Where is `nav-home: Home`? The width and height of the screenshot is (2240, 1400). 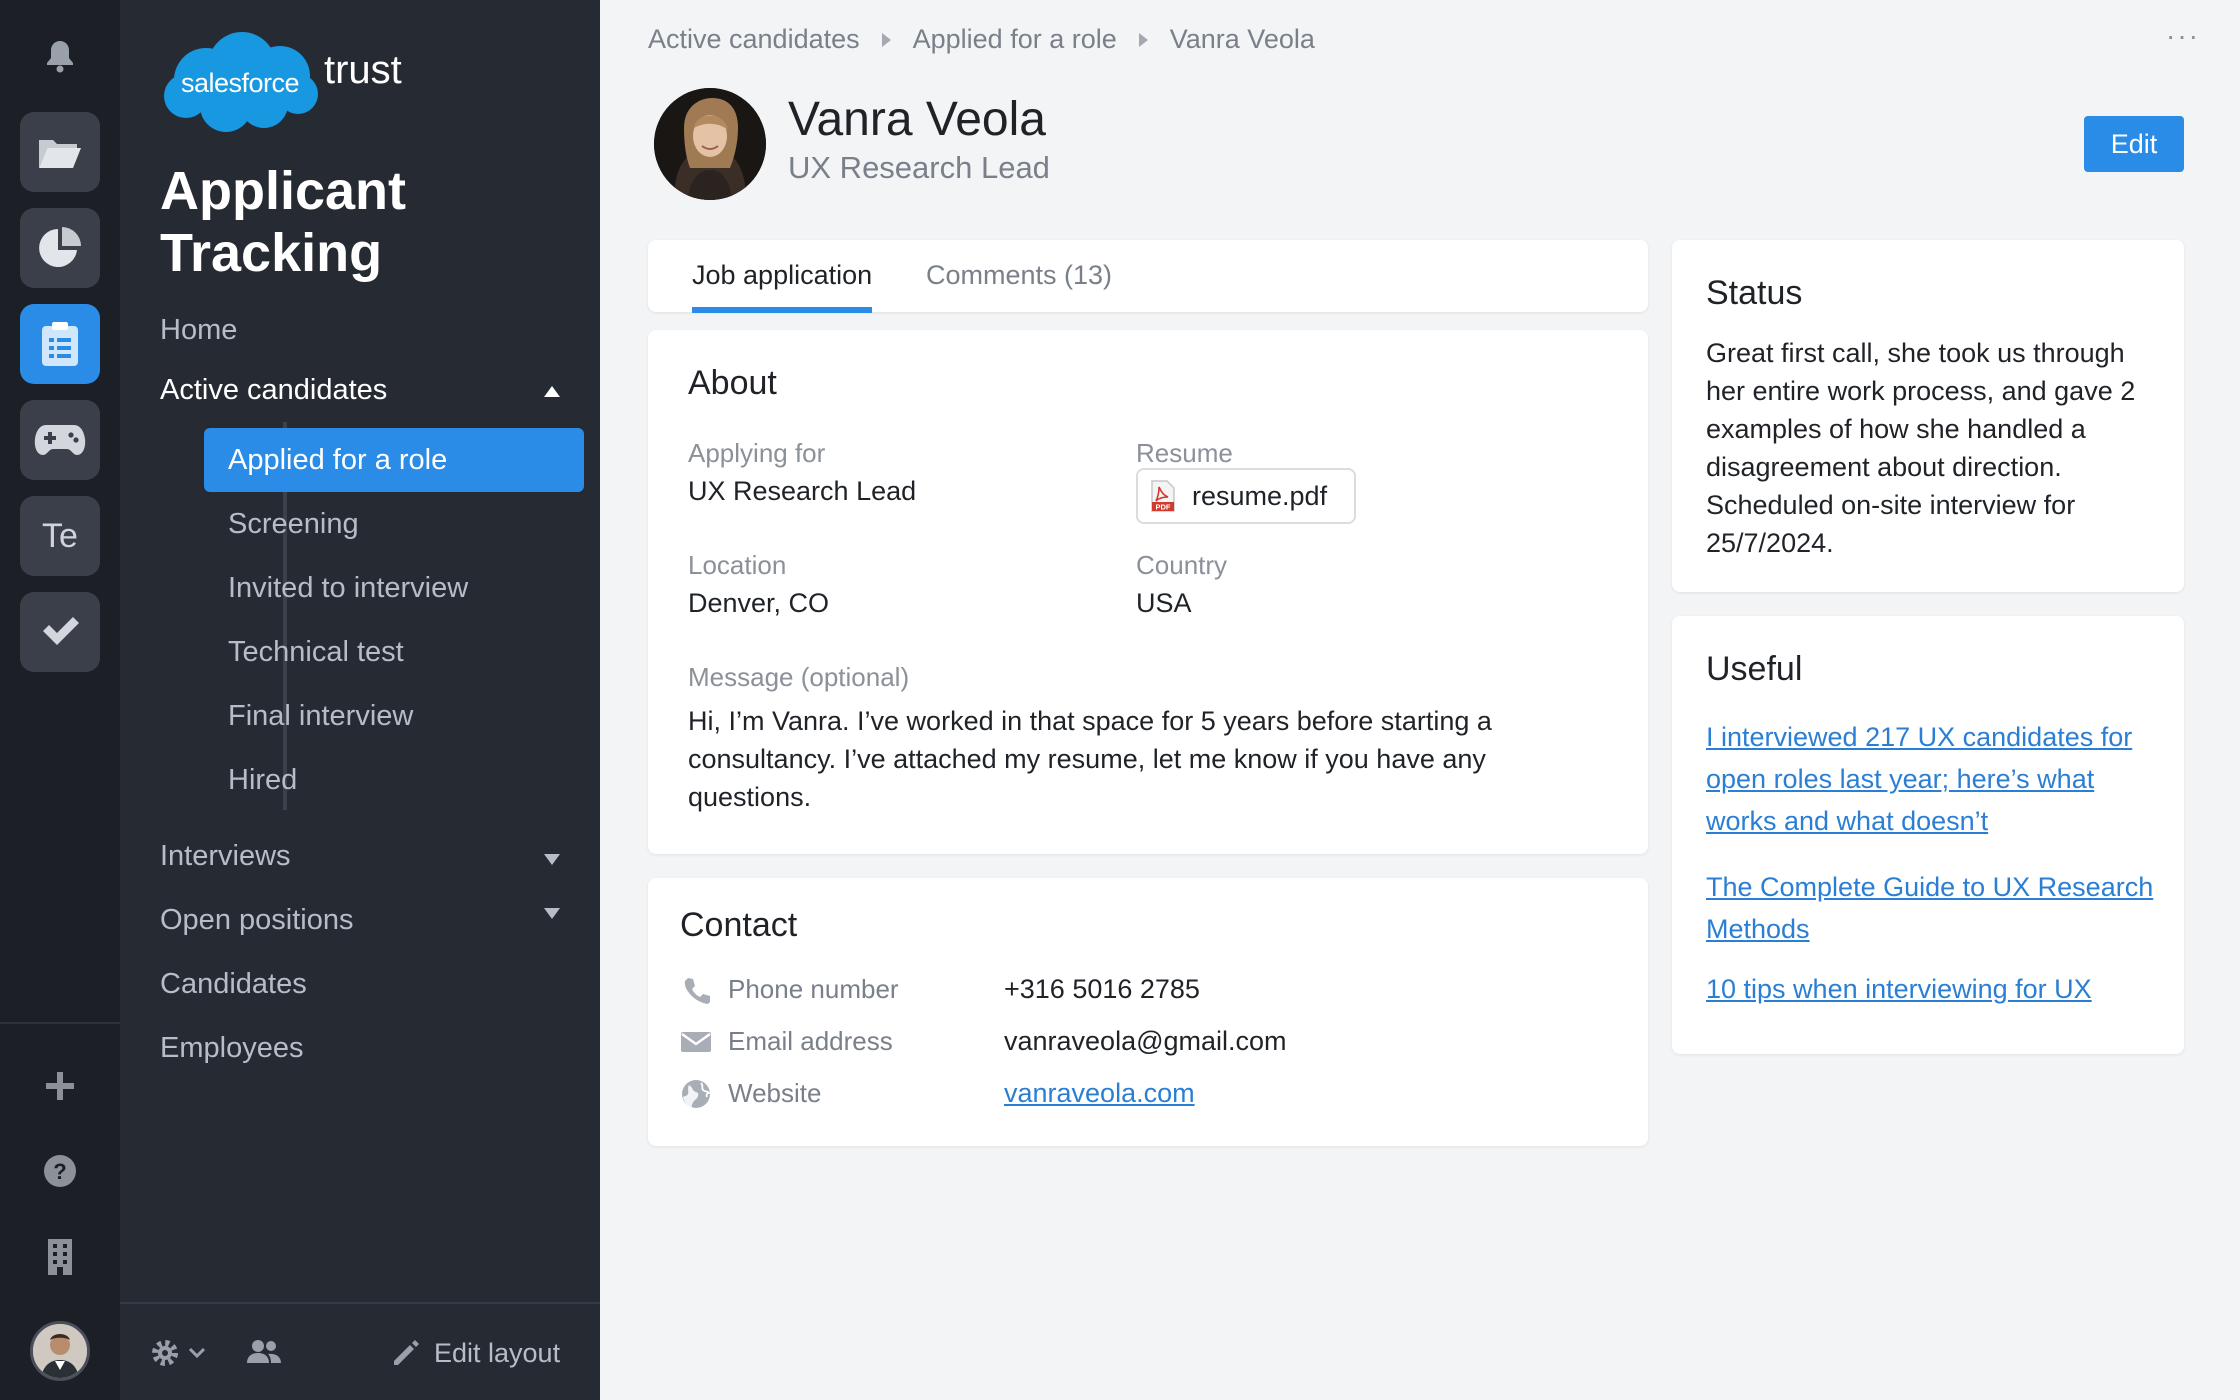 nav-home: Home is located at coordinates (198, 330).